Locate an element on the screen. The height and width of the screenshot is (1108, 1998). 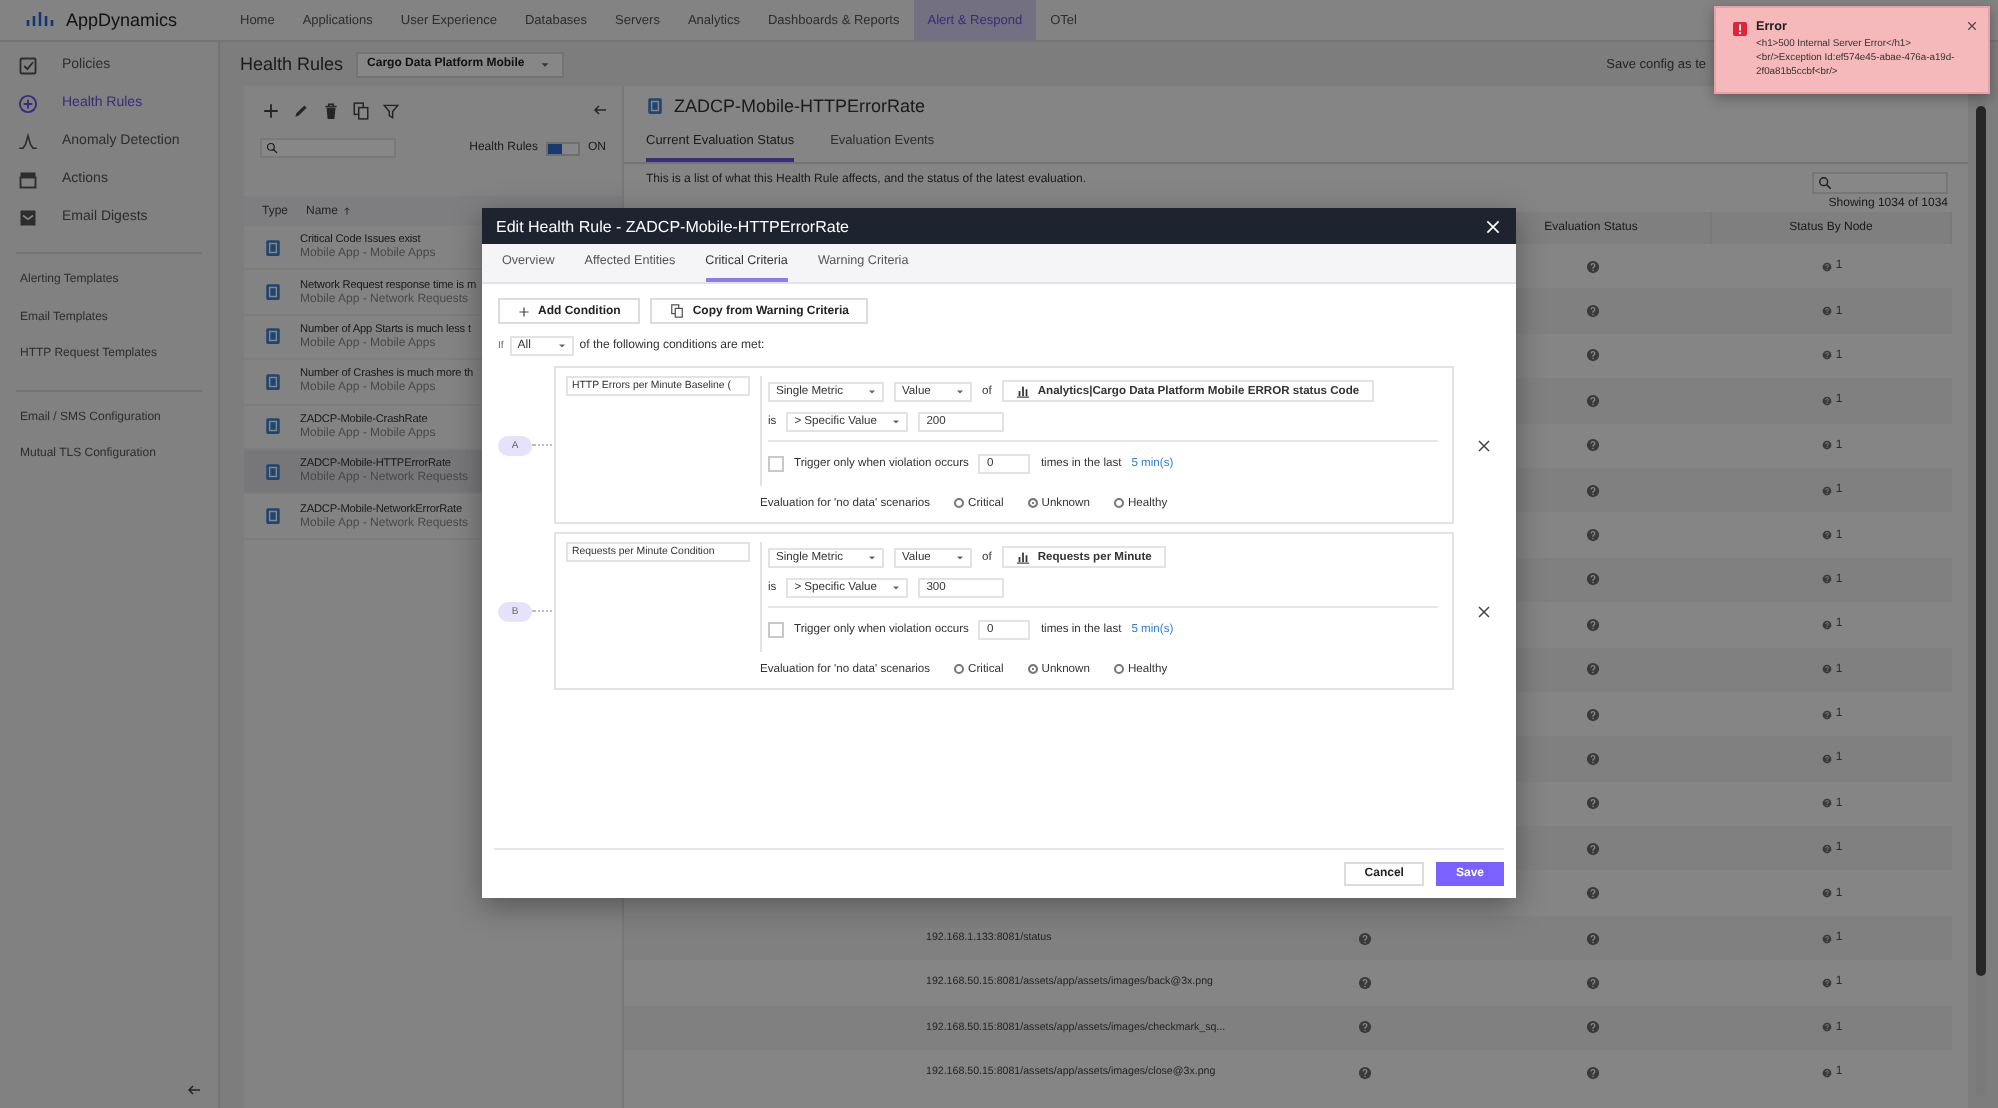
brand-name: AppDynamics is located at coordinates (122, 20).